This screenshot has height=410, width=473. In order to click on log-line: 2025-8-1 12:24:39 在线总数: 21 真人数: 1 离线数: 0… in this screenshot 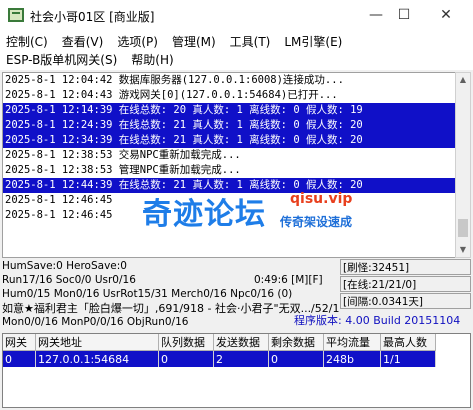, I will do `click(229, 125)`.